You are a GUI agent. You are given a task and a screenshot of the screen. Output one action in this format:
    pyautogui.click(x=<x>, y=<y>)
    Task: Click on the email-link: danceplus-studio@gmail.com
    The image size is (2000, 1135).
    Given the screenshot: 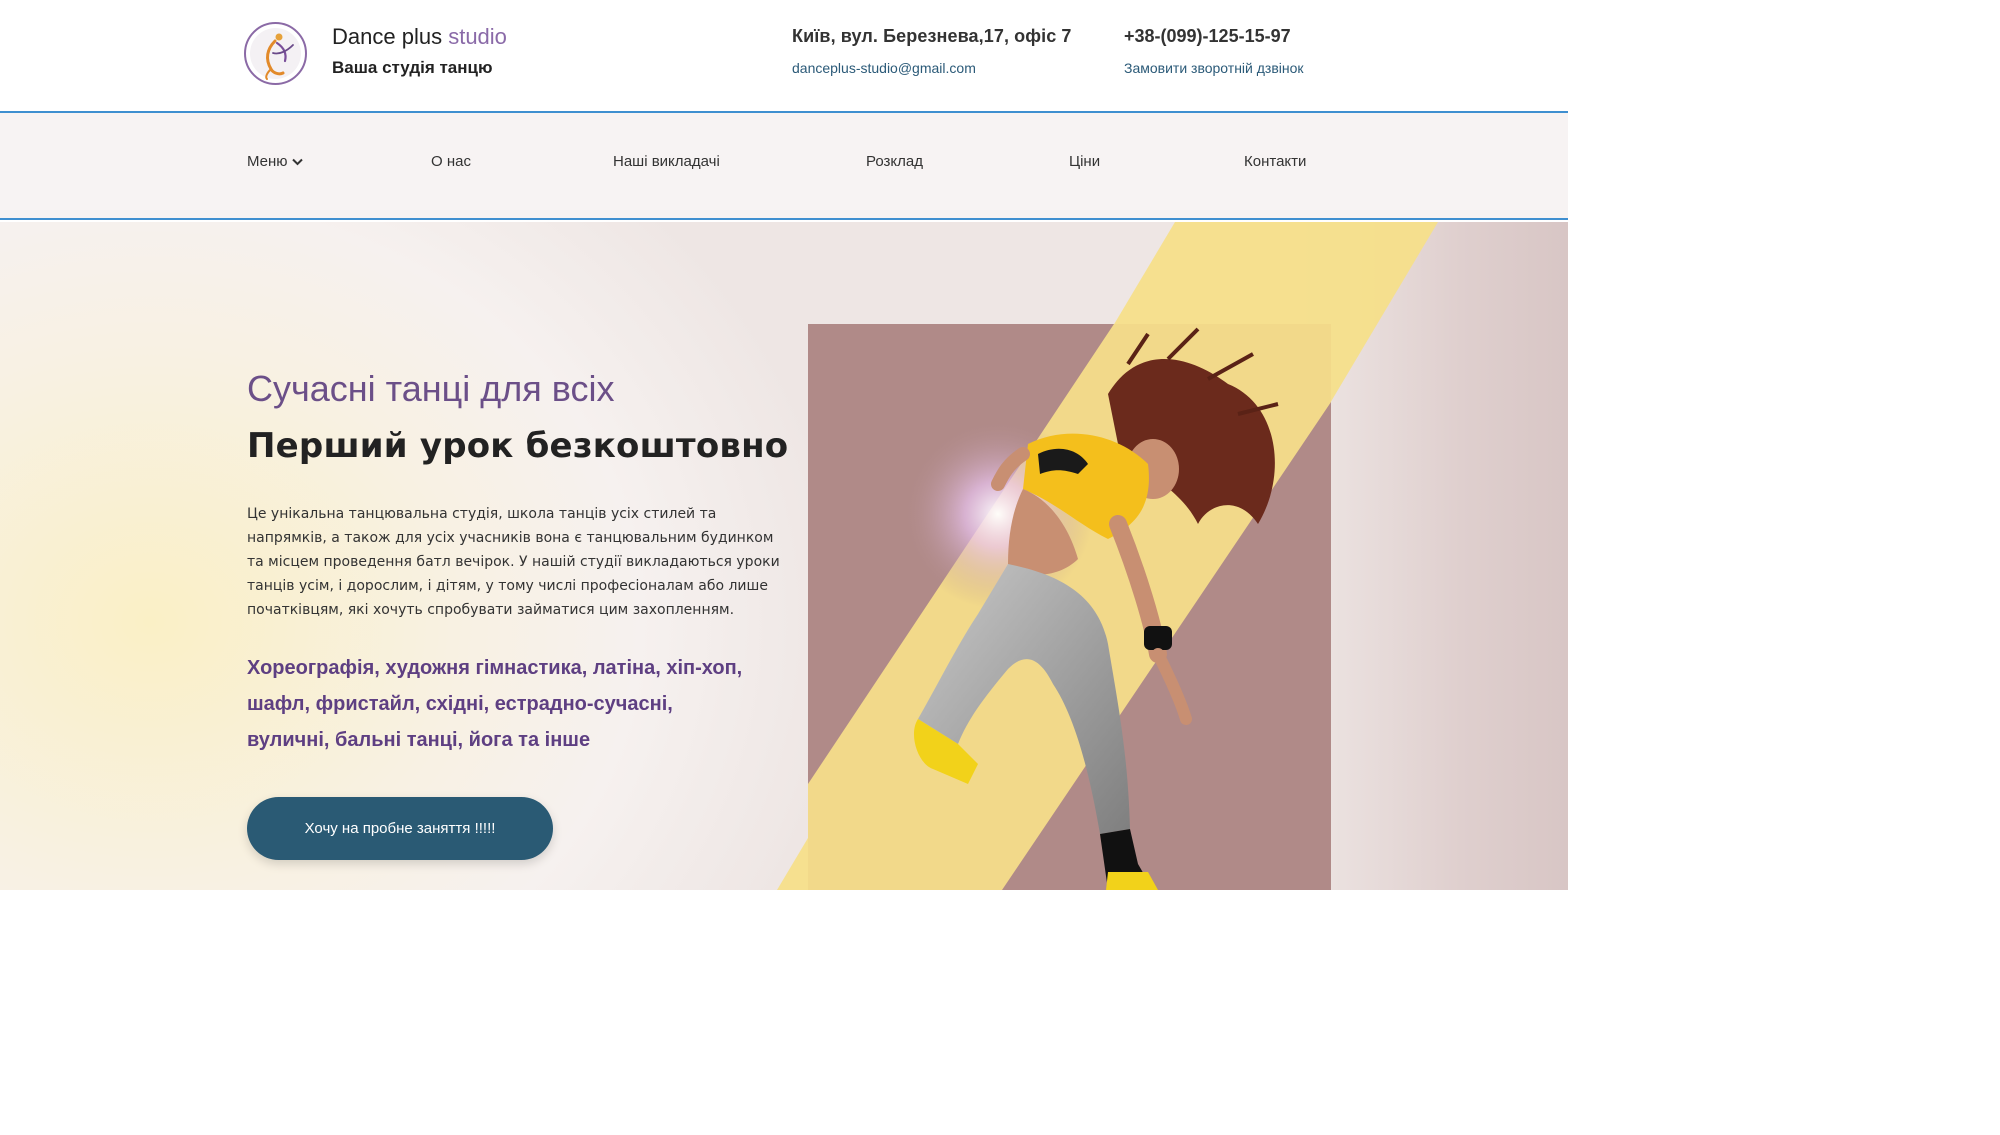 What is the action you would take?
    pyautogui.click(x=884, y=68)
    